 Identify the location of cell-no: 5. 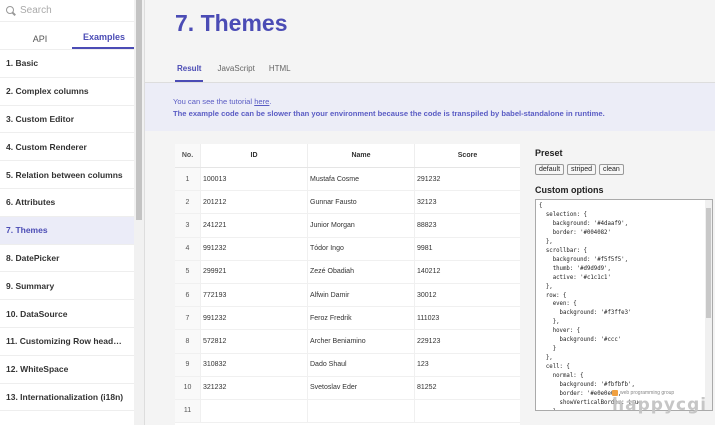
(188, 271).